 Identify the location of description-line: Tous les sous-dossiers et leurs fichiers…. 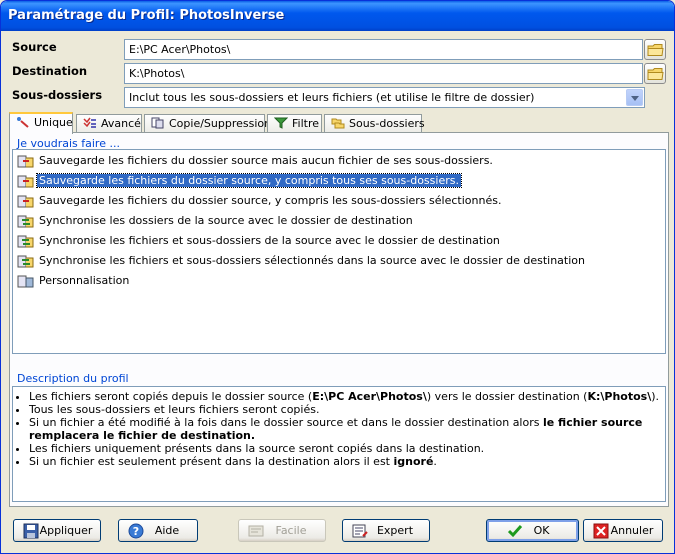
(345, 409).